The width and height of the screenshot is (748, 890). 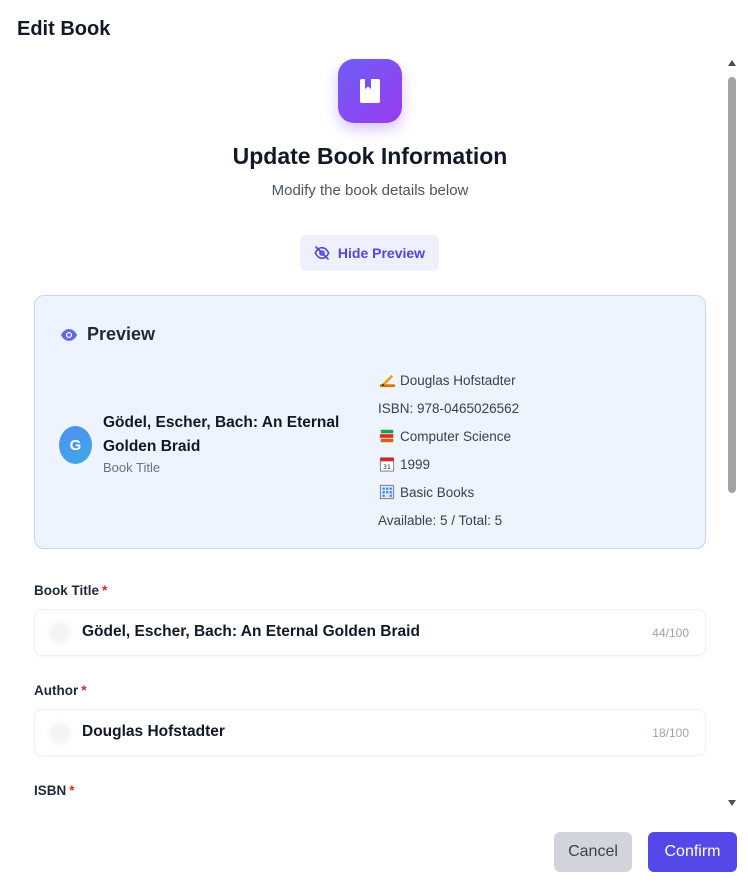 I want to click on scrollbar-thumb, so click(x=732, y=285).